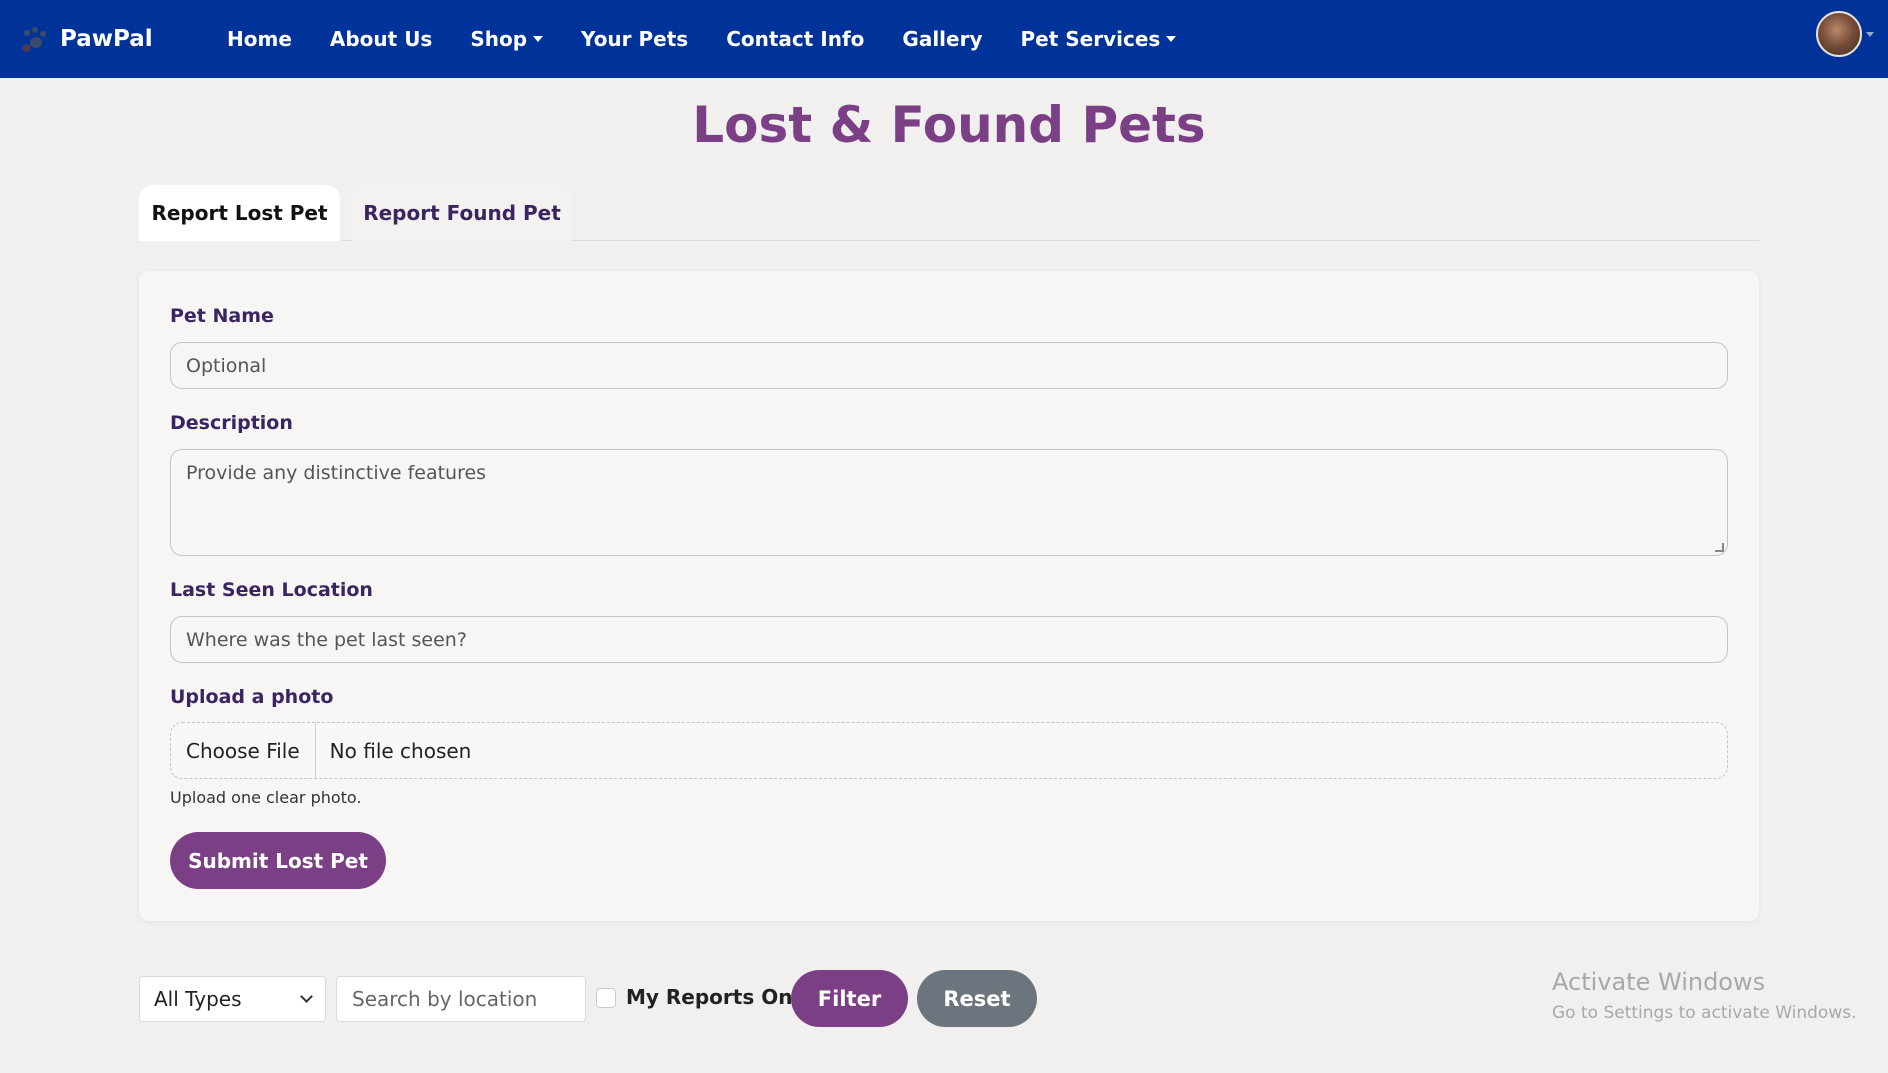 The height and width of the screenshot is (1073, 1888). I want to click on nav-home: Home, so click(259, 39).